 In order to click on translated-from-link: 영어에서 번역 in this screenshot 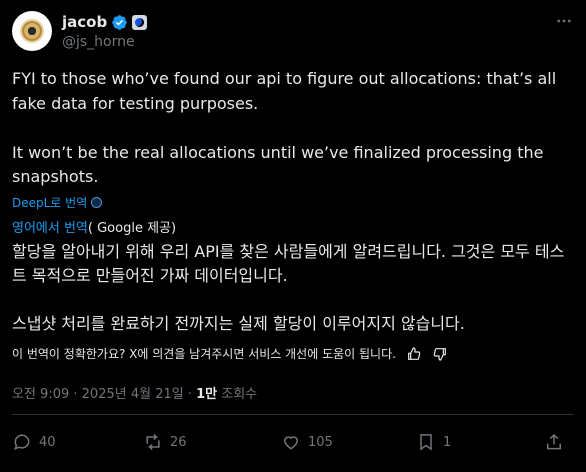, I will do `click(50, 228)`.